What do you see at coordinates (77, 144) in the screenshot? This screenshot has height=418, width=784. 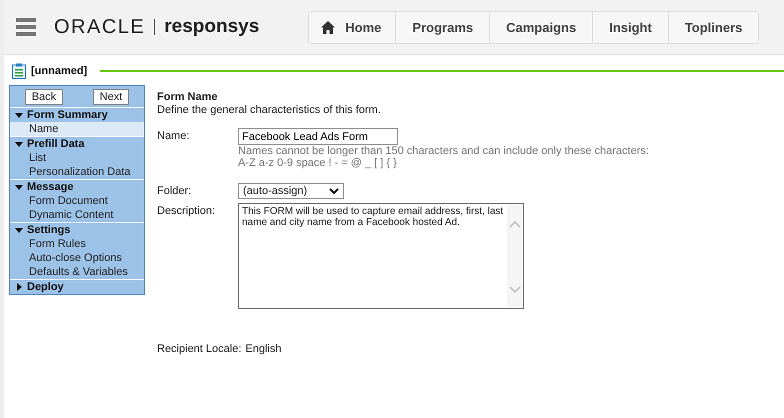 I see `section-header: Prefill Data` at bounding box center [77, 144].